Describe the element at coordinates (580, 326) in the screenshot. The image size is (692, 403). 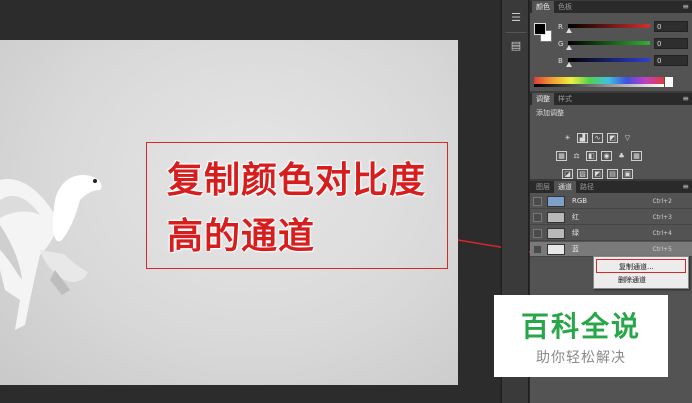
I see `watermark-title: 百科全说` at that location.